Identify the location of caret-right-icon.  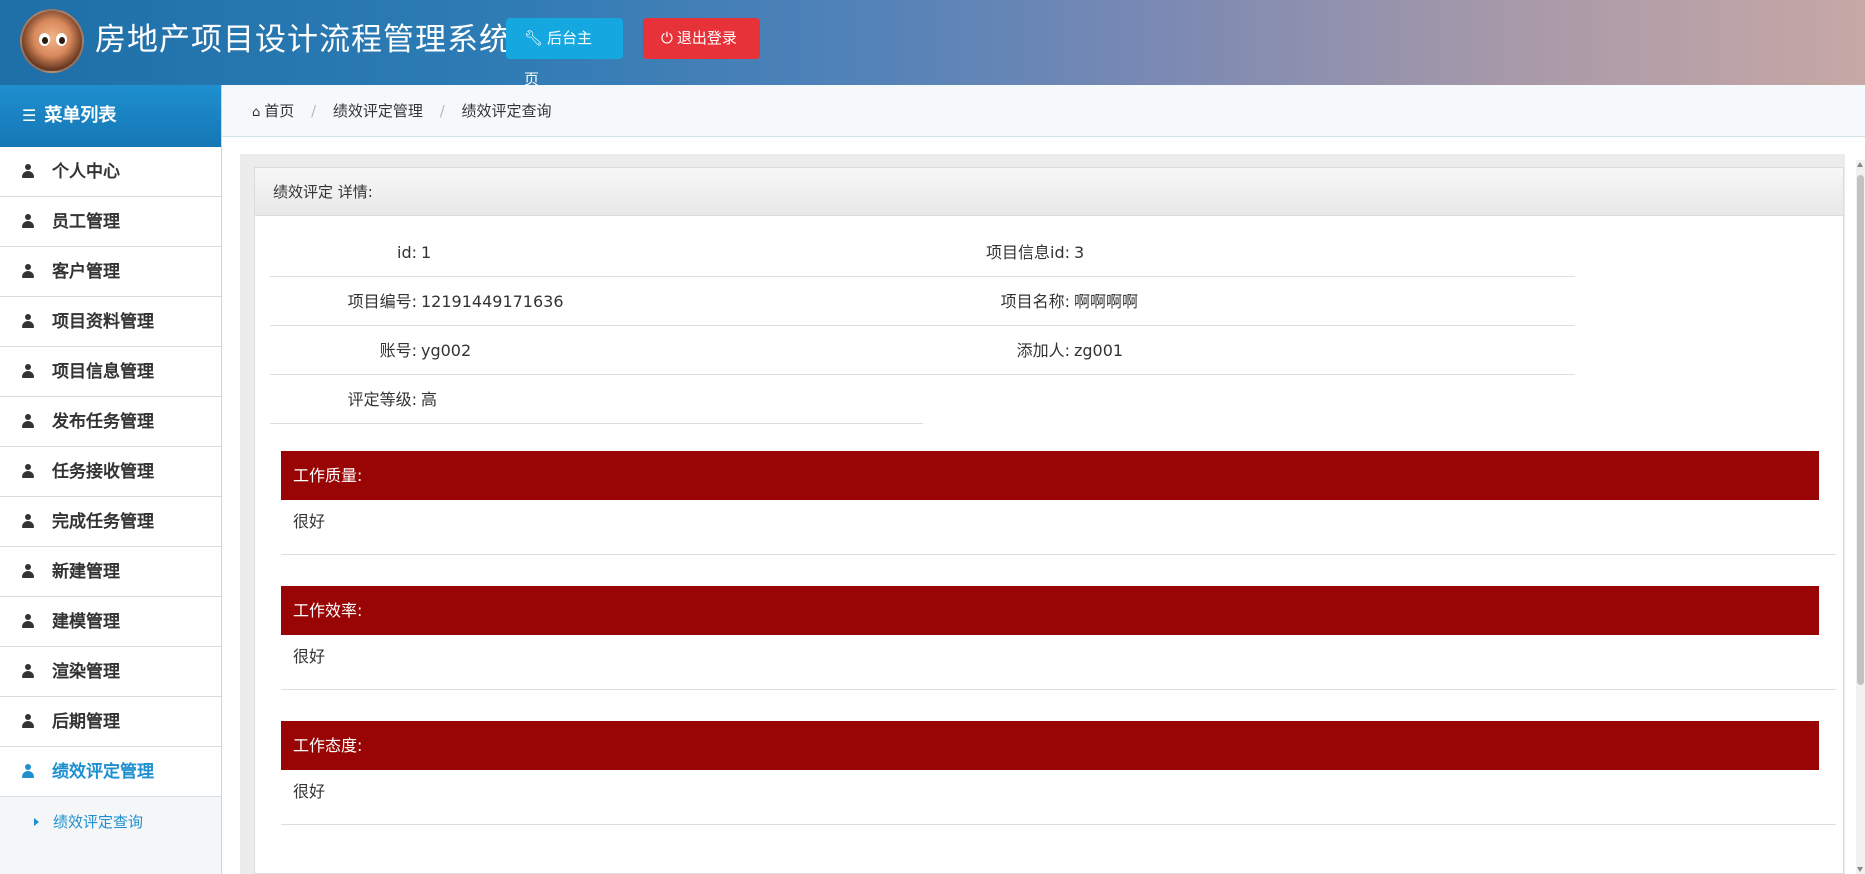
(36, 822).